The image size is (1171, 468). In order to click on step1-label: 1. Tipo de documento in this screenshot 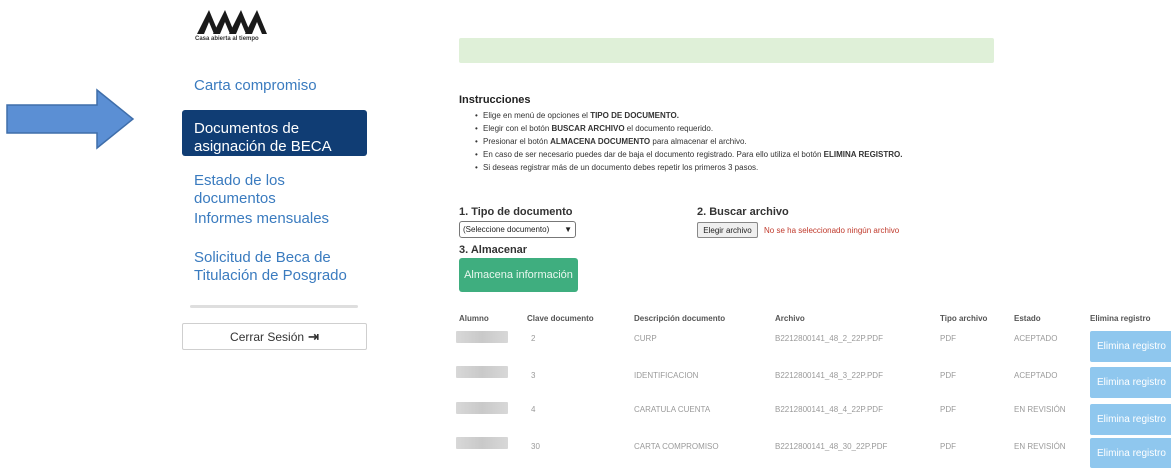, I will do `click(516, 212)`.